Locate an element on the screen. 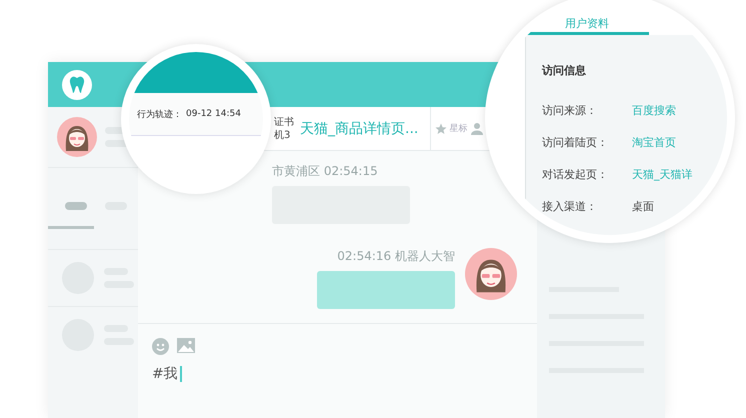  message-input: #我 is located at coordinates (337, 374).